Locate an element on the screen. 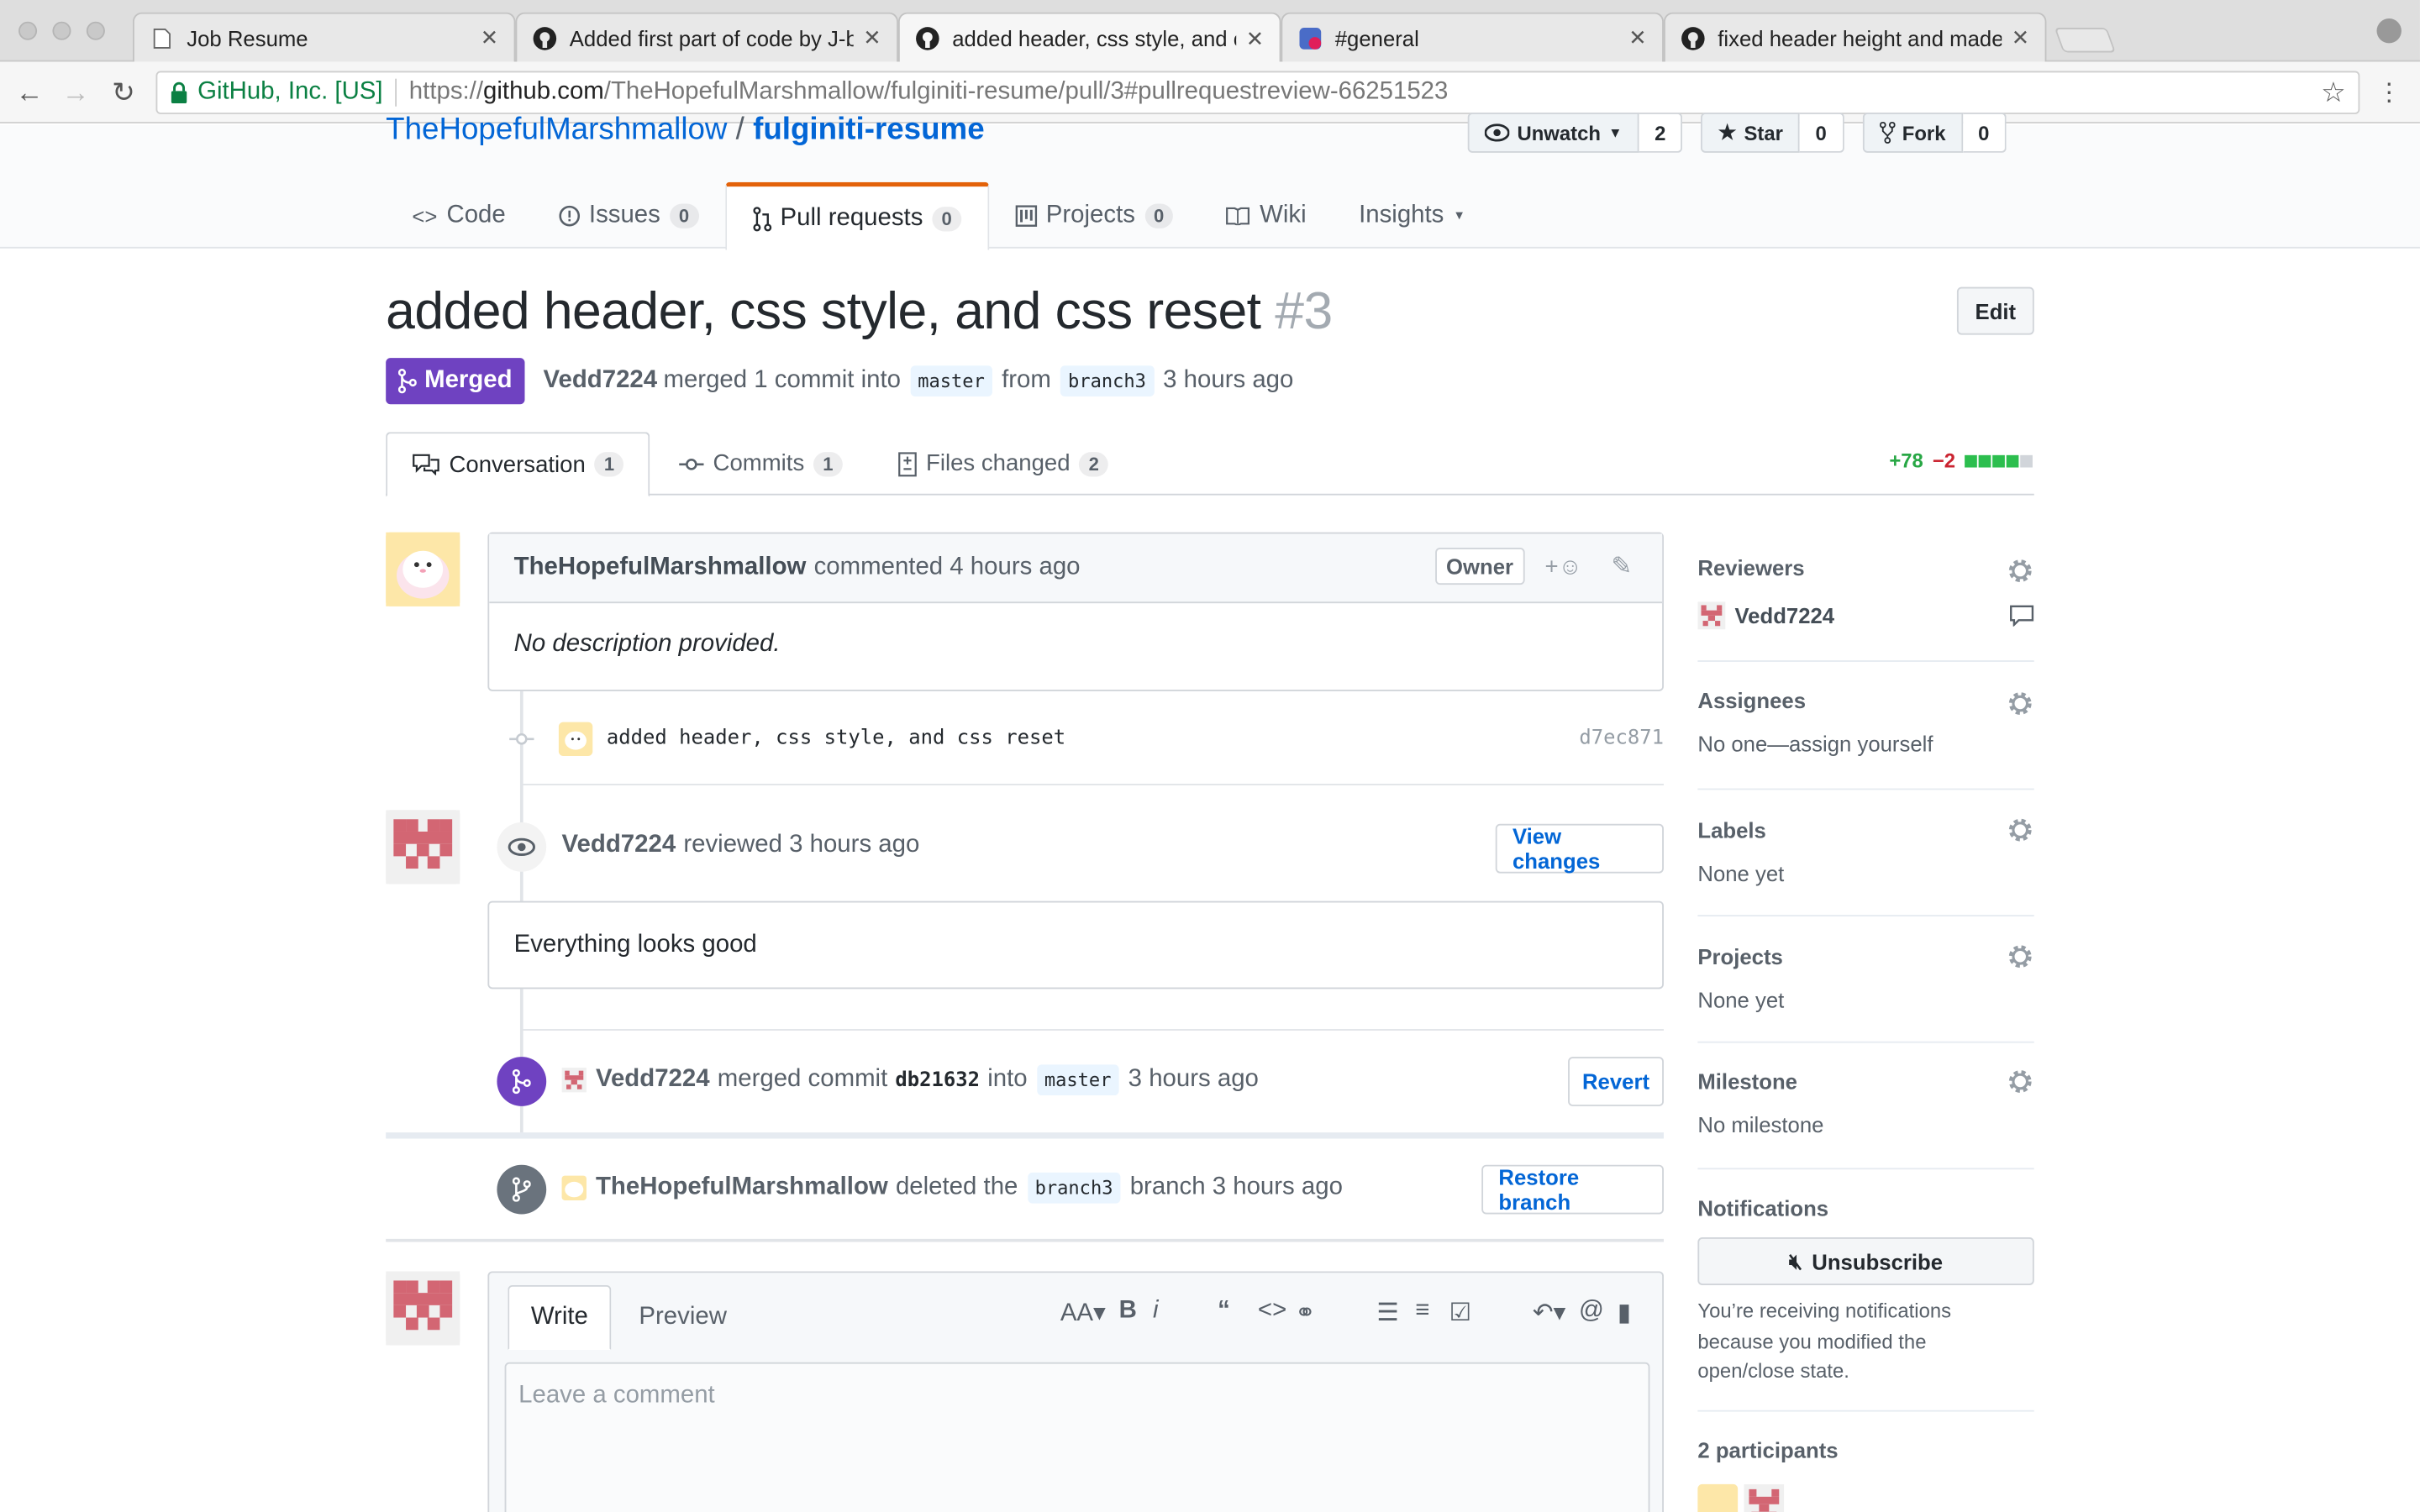 This screenshot has width=2420, height=1512. tab-commits: Commits 1 is located at coordinates (761, 463).